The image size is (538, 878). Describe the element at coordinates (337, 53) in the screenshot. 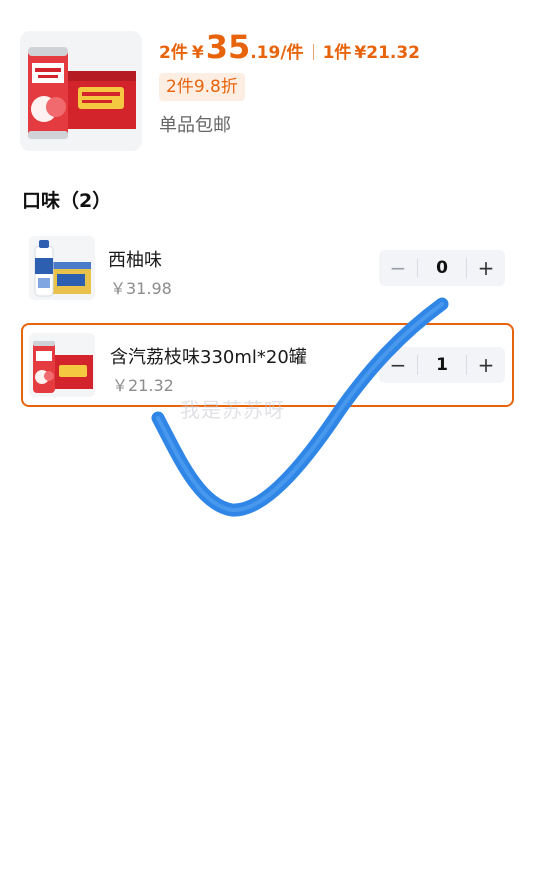

I see `single-qty-label: 1件` at that location.